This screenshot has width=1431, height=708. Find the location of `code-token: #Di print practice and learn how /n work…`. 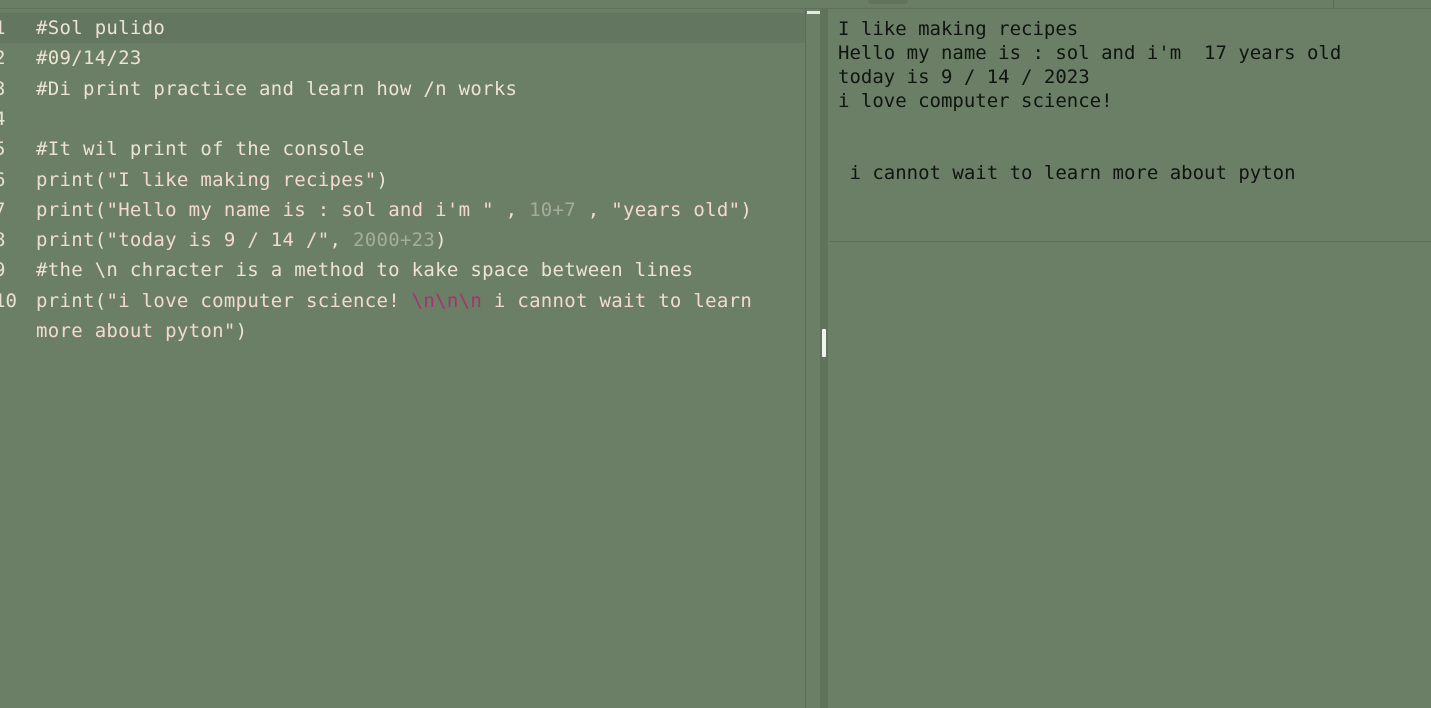

code-token: #Di print practice and learn how /n work… is located at coordinates (277, 88).